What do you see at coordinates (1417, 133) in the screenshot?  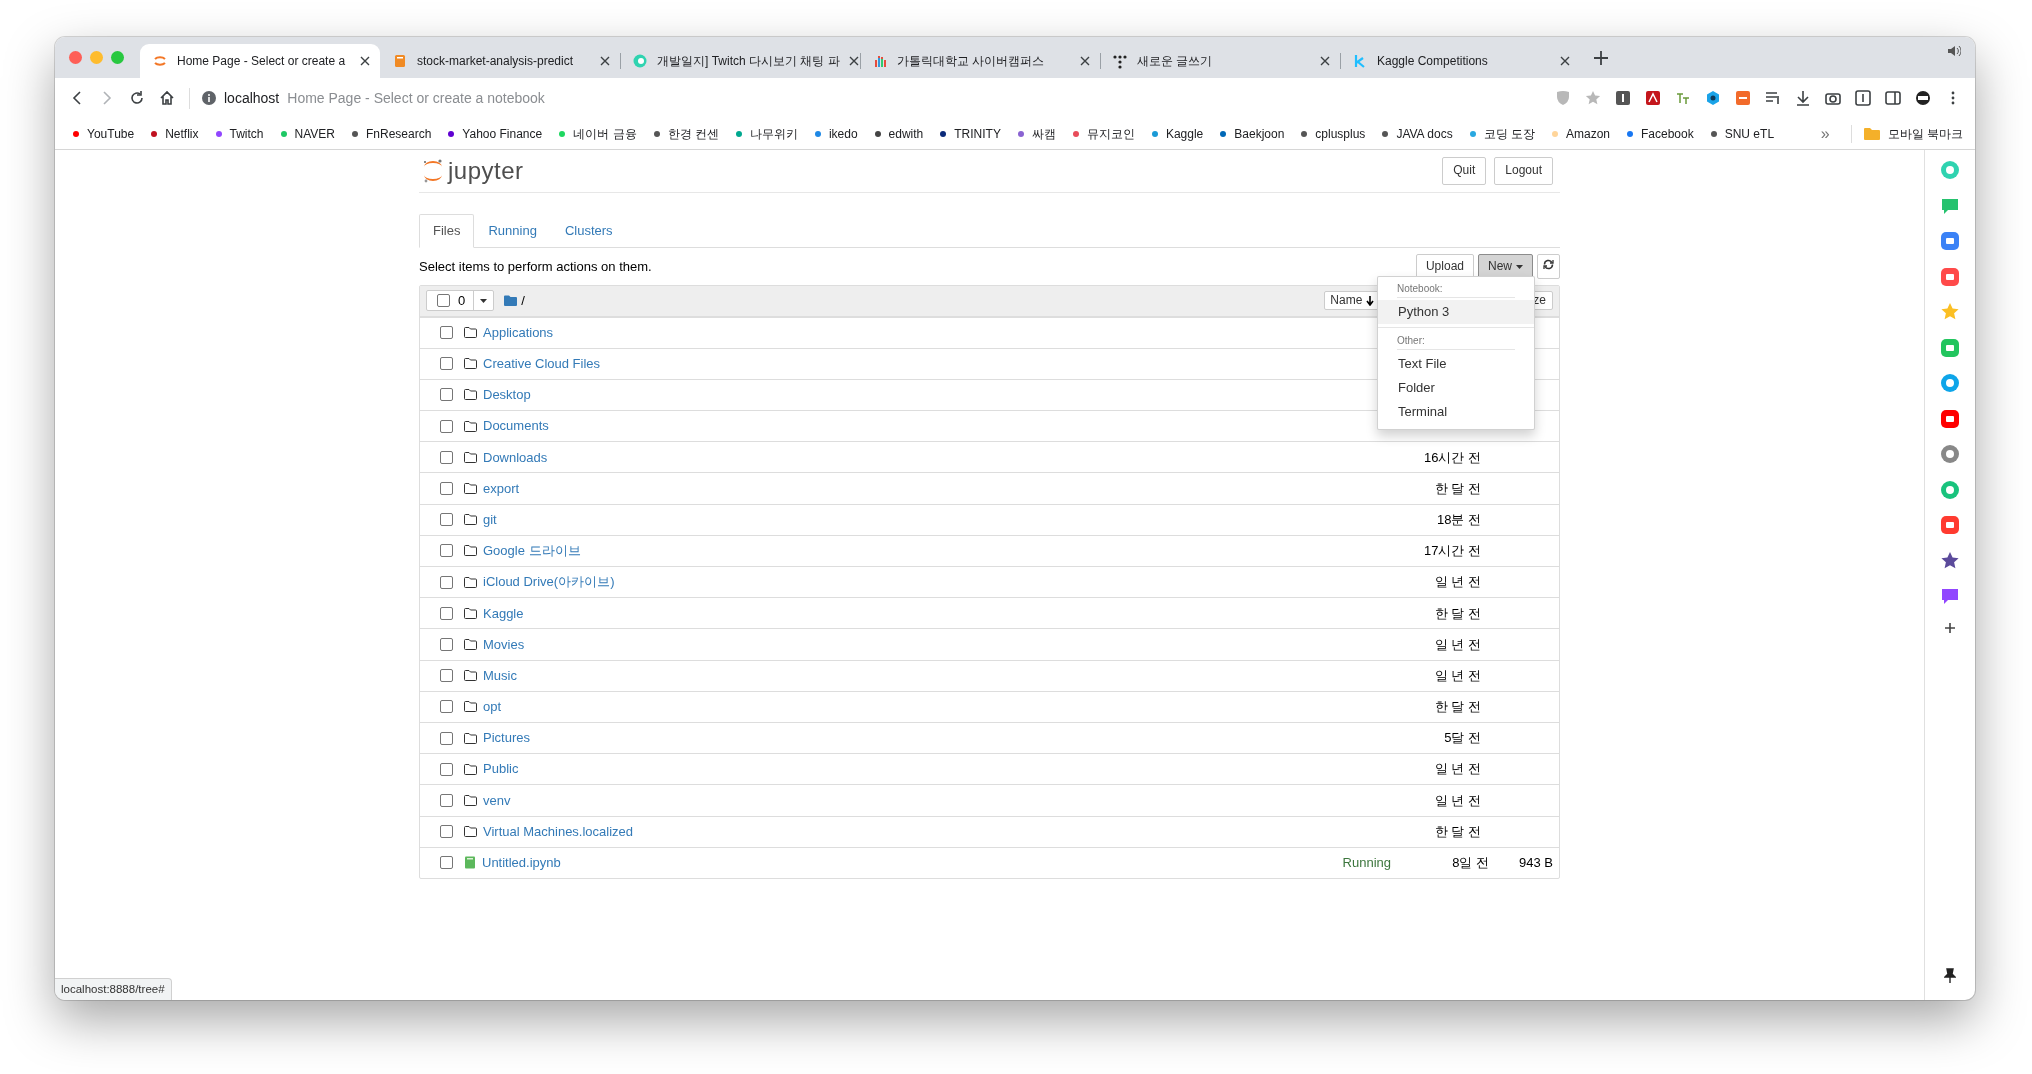 I see `bookmark-link: JAVA docs` at bounding box center [1417, 133].